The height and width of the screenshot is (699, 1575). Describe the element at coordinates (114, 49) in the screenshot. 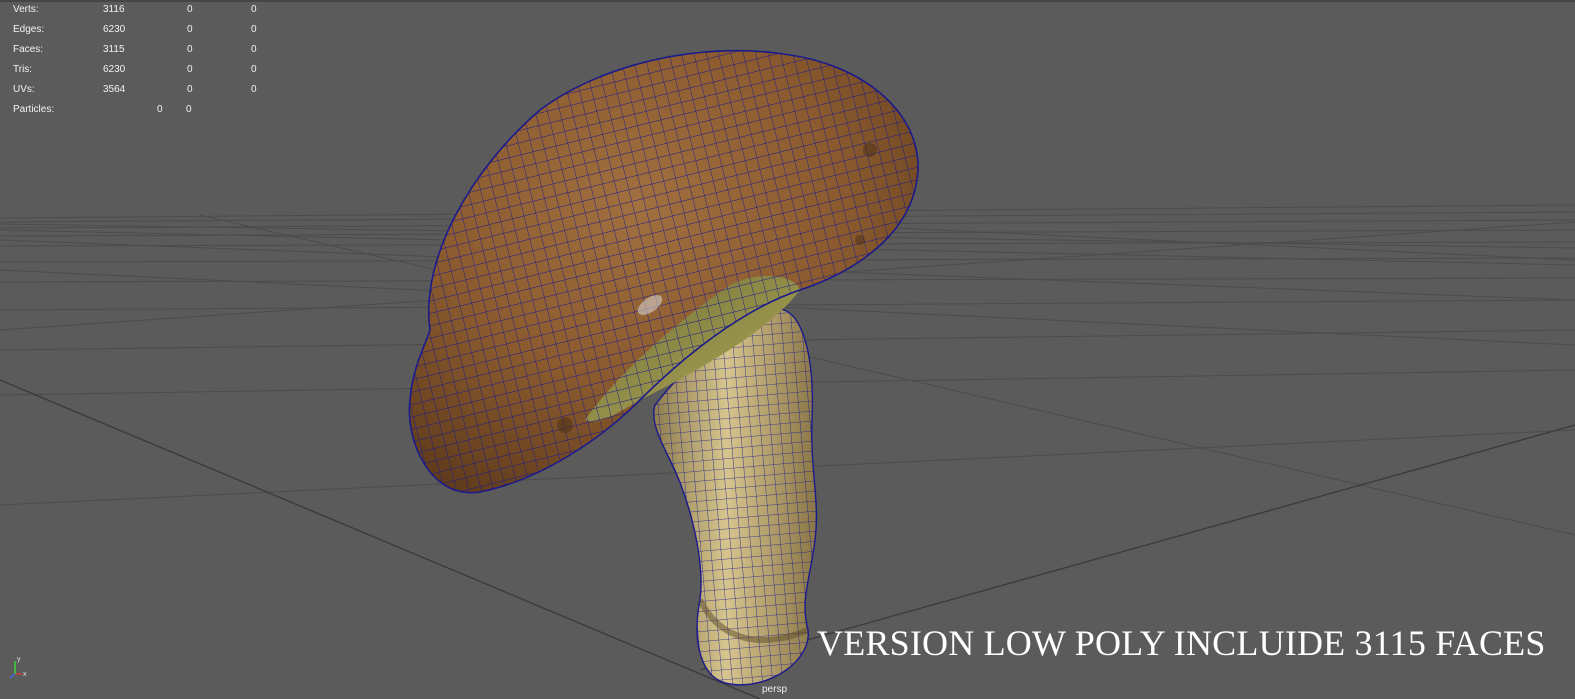

I see `hud-total-value: 3115` at that location.